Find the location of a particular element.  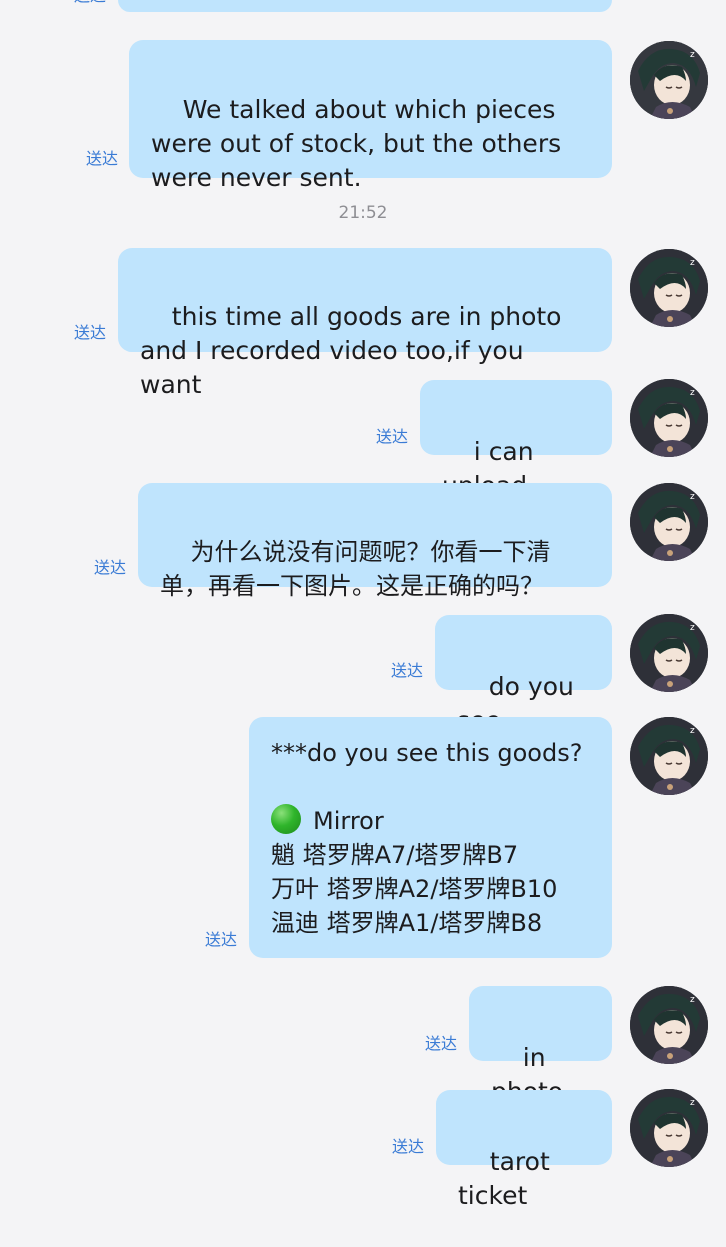

message-text: tarot ticket is located at coordinates (508, 1178).